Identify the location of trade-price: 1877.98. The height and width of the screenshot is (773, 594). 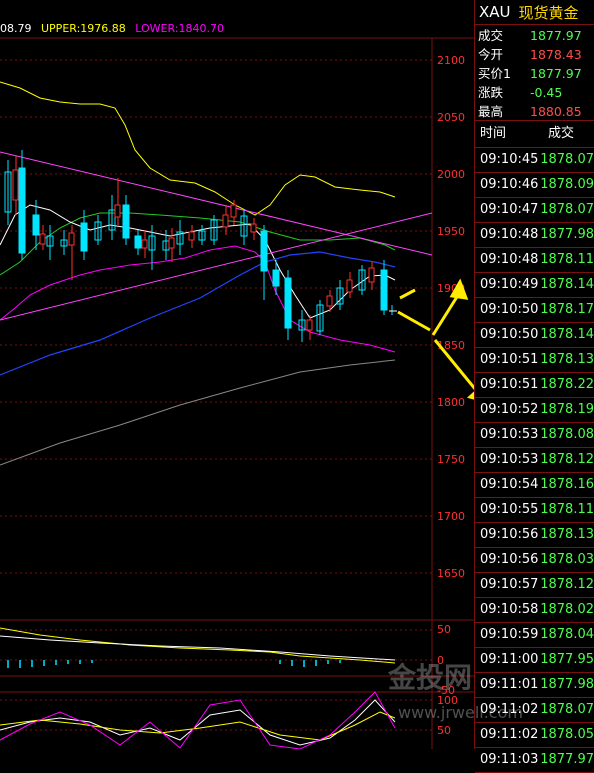
(567, 234).